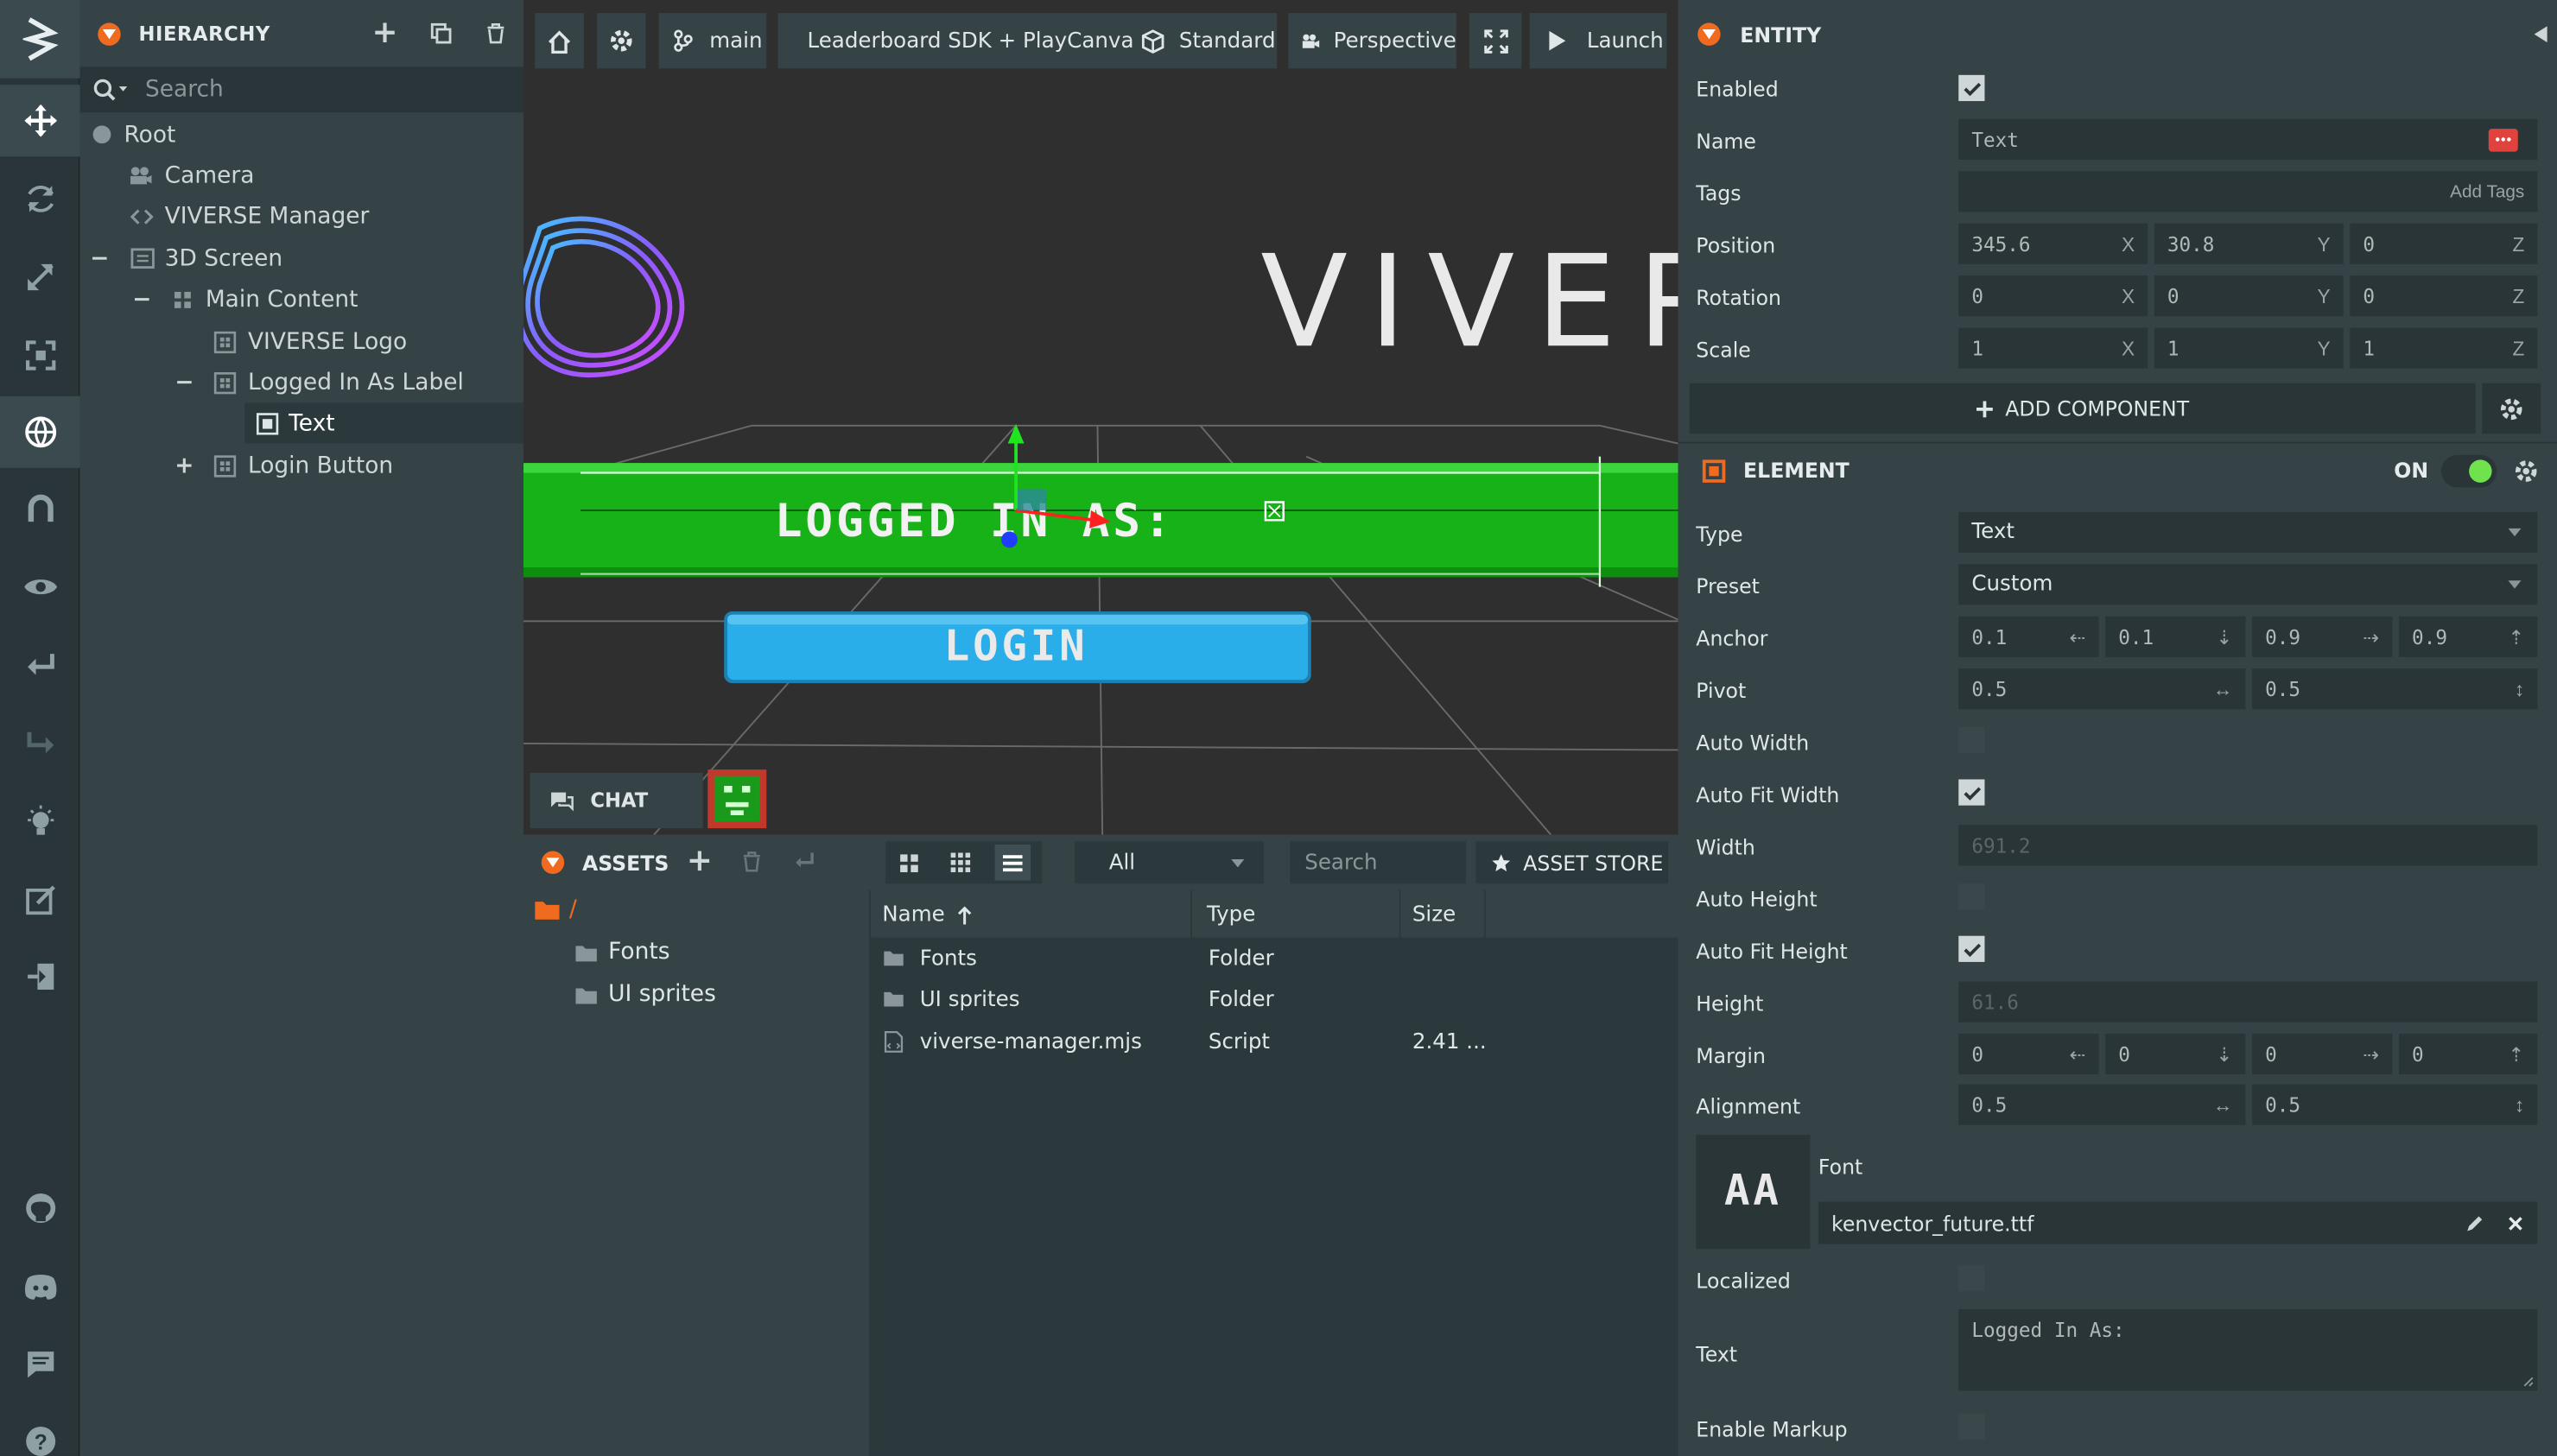 The height and width of the screenshot is (1456, 2557). Describe the element at coordinates (1572, 862) in the screenshot. I see `asset-store-button: ASSET STORE` at that location.